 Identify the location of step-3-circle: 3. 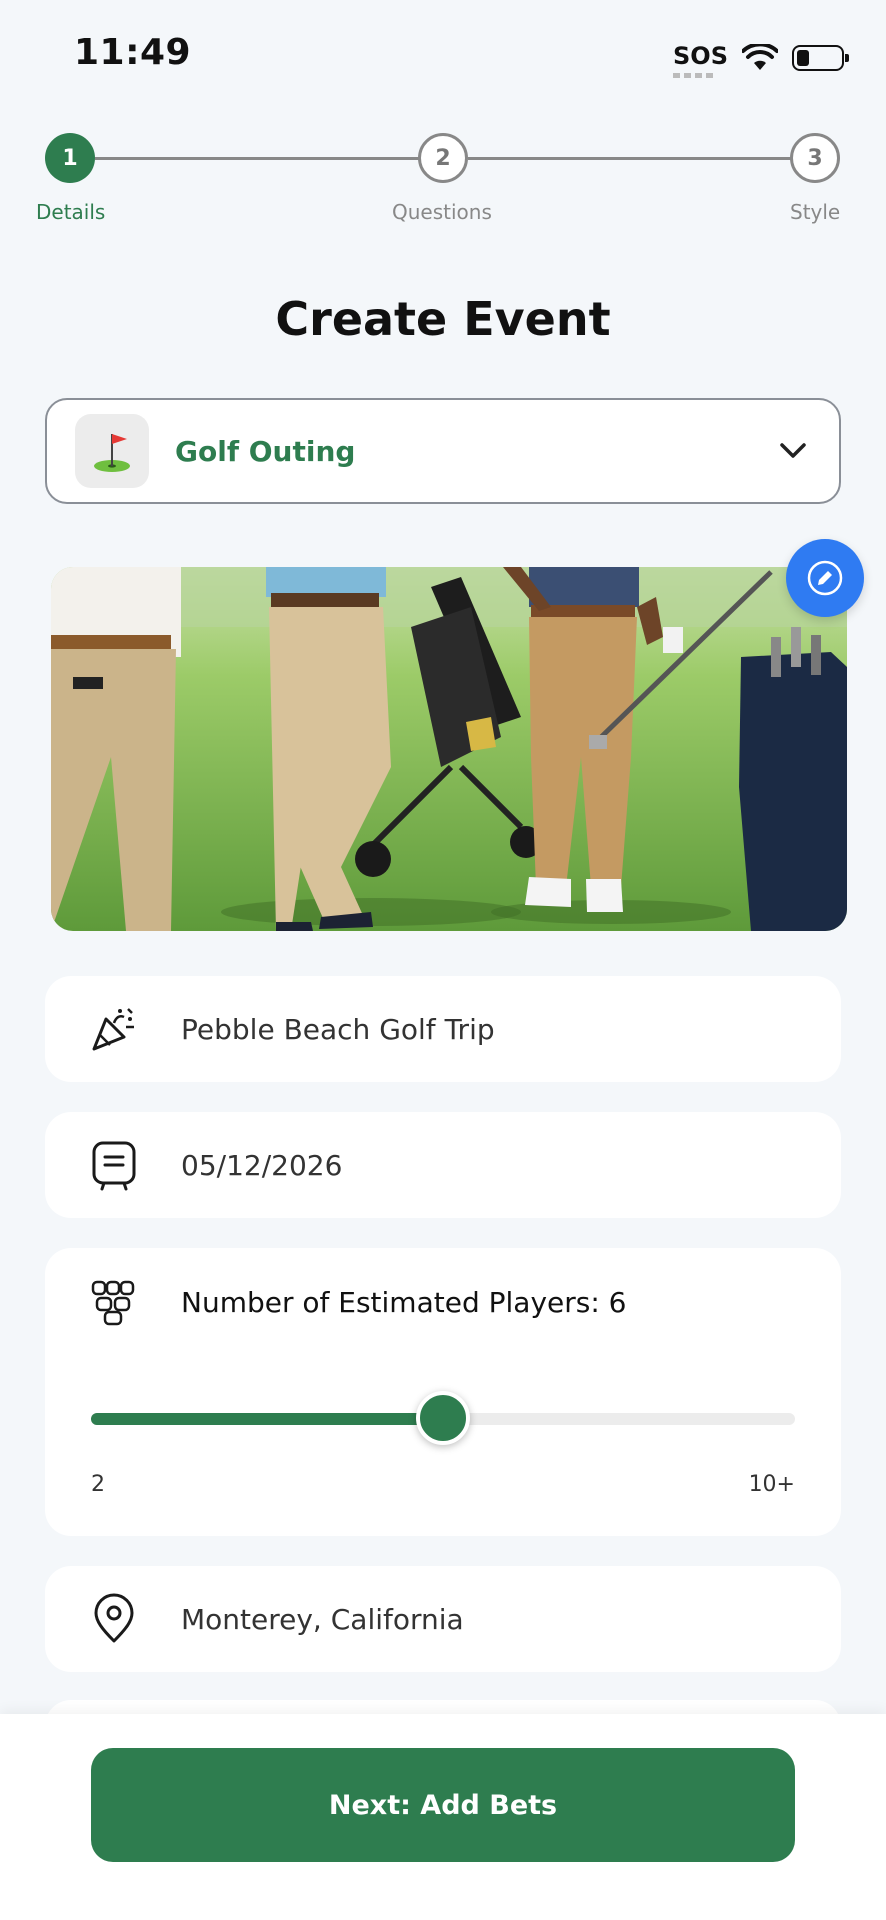
(815, 158).